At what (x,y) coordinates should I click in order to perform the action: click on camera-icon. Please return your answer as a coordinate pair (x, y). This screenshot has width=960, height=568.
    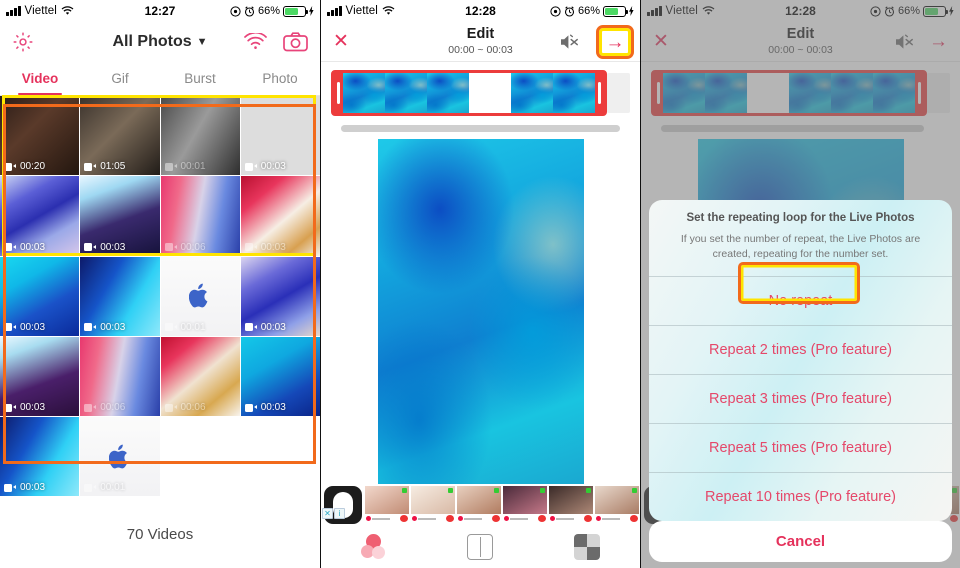
    Looking at the image, I should click on (295, 42).